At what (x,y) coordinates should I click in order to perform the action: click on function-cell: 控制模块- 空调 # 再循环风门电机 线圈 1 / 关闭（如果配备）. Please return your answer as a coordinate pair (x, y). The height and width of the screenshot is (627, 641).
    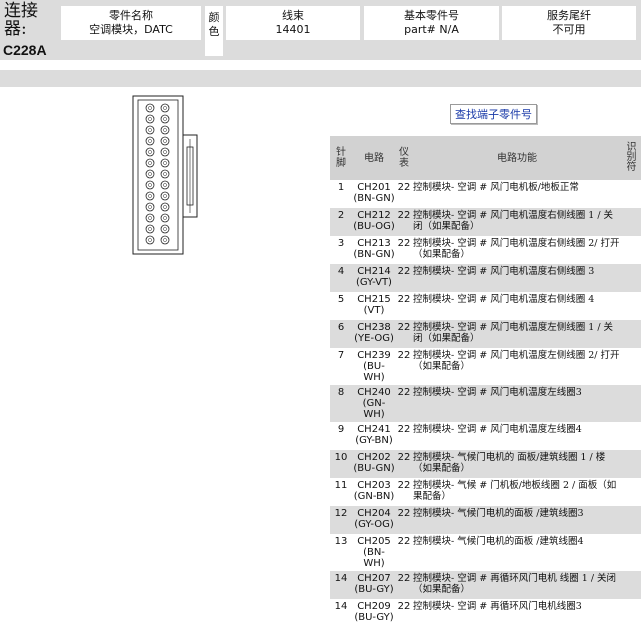
    Looking at the image, I should click on (517, 585).